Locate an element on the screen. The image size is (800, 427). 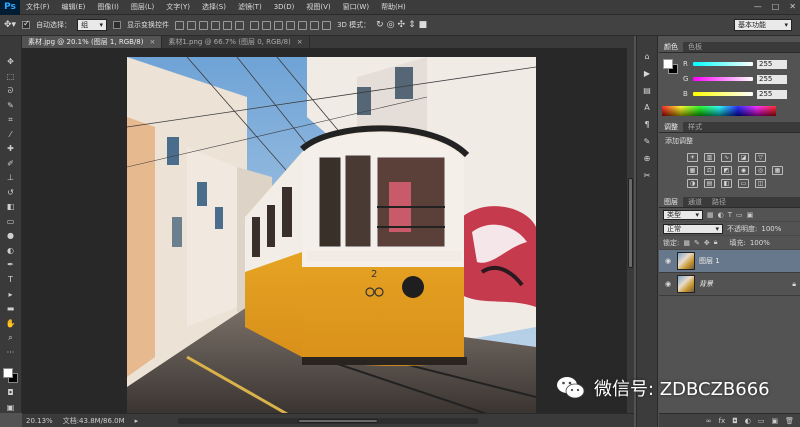
status-arrow-icon: ▸ is located at coordinates (137, 421).